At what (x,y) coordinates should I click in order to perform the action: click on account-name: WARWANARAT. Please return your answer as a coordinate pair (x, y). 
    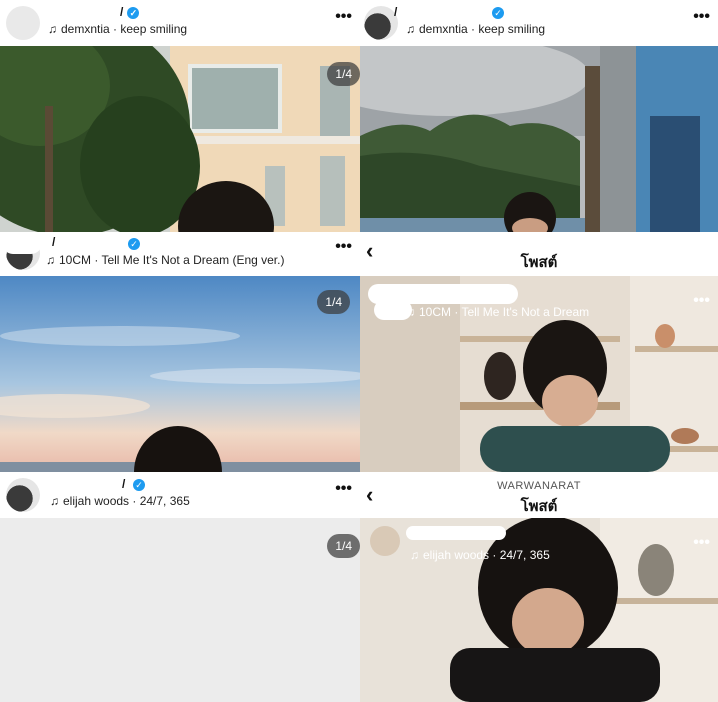
    Looking at the image, I should click on (539, 486).